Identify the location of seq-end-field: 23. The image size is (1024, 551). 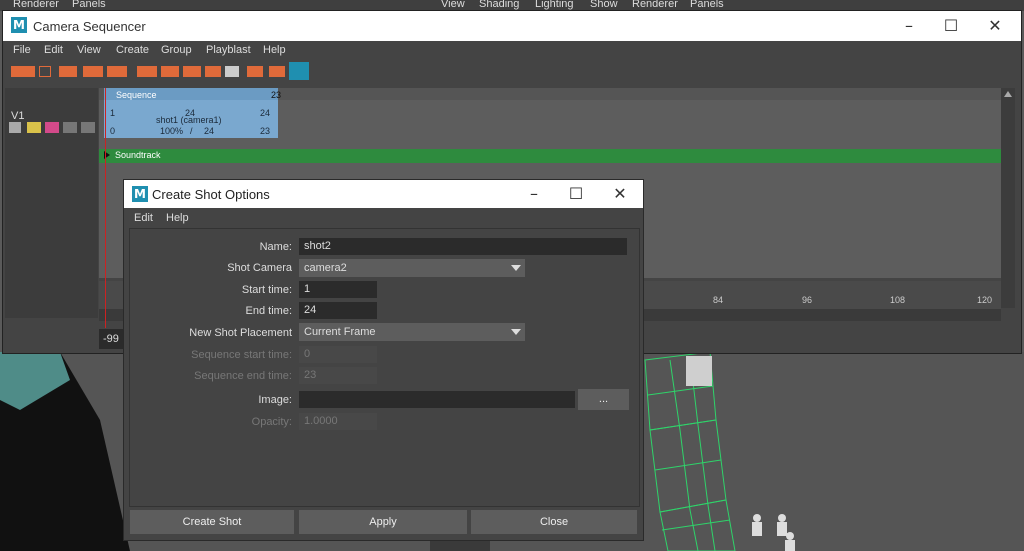
(338, 375).